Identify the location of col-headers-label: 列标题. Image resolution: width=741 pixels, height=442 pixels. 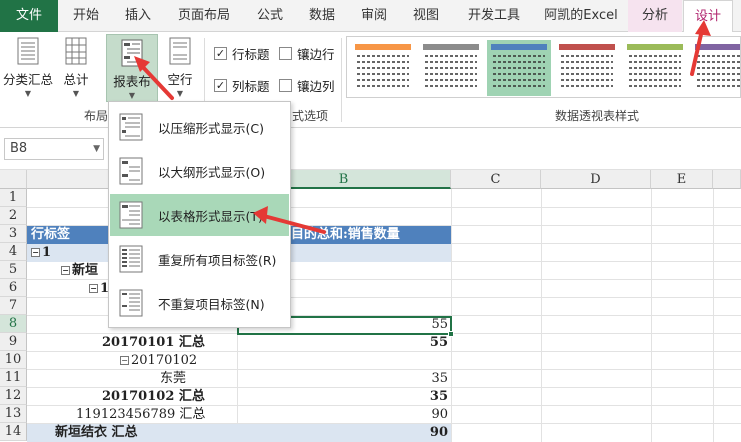
(251, 86).